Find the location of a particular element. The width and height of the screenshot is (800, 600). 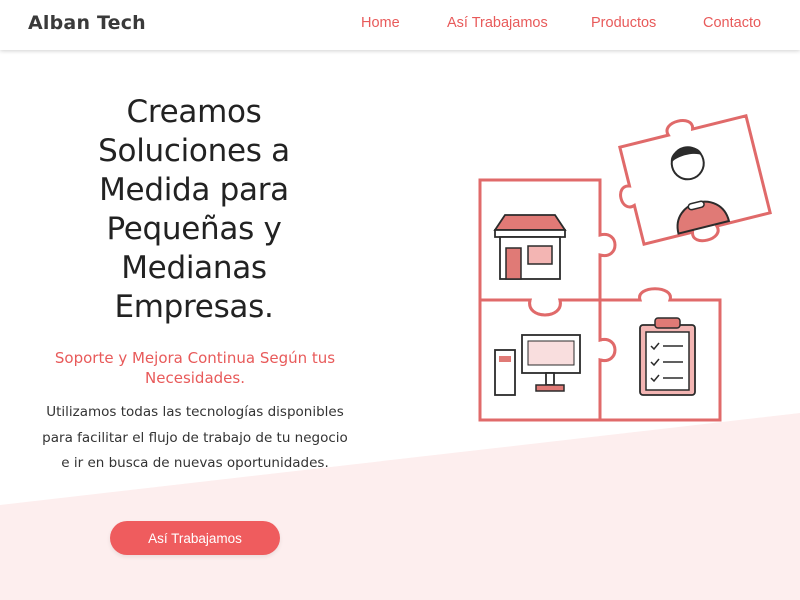

nav-link-productos: Productos is located at coordinates (623, 23).